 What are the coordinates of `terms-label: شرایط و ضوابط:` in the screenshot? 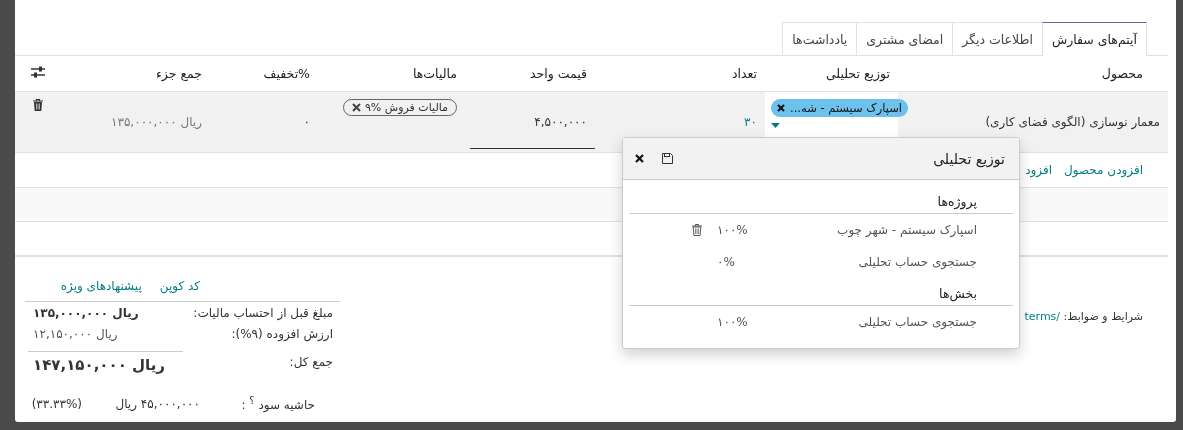 It's located at (1103, 316).